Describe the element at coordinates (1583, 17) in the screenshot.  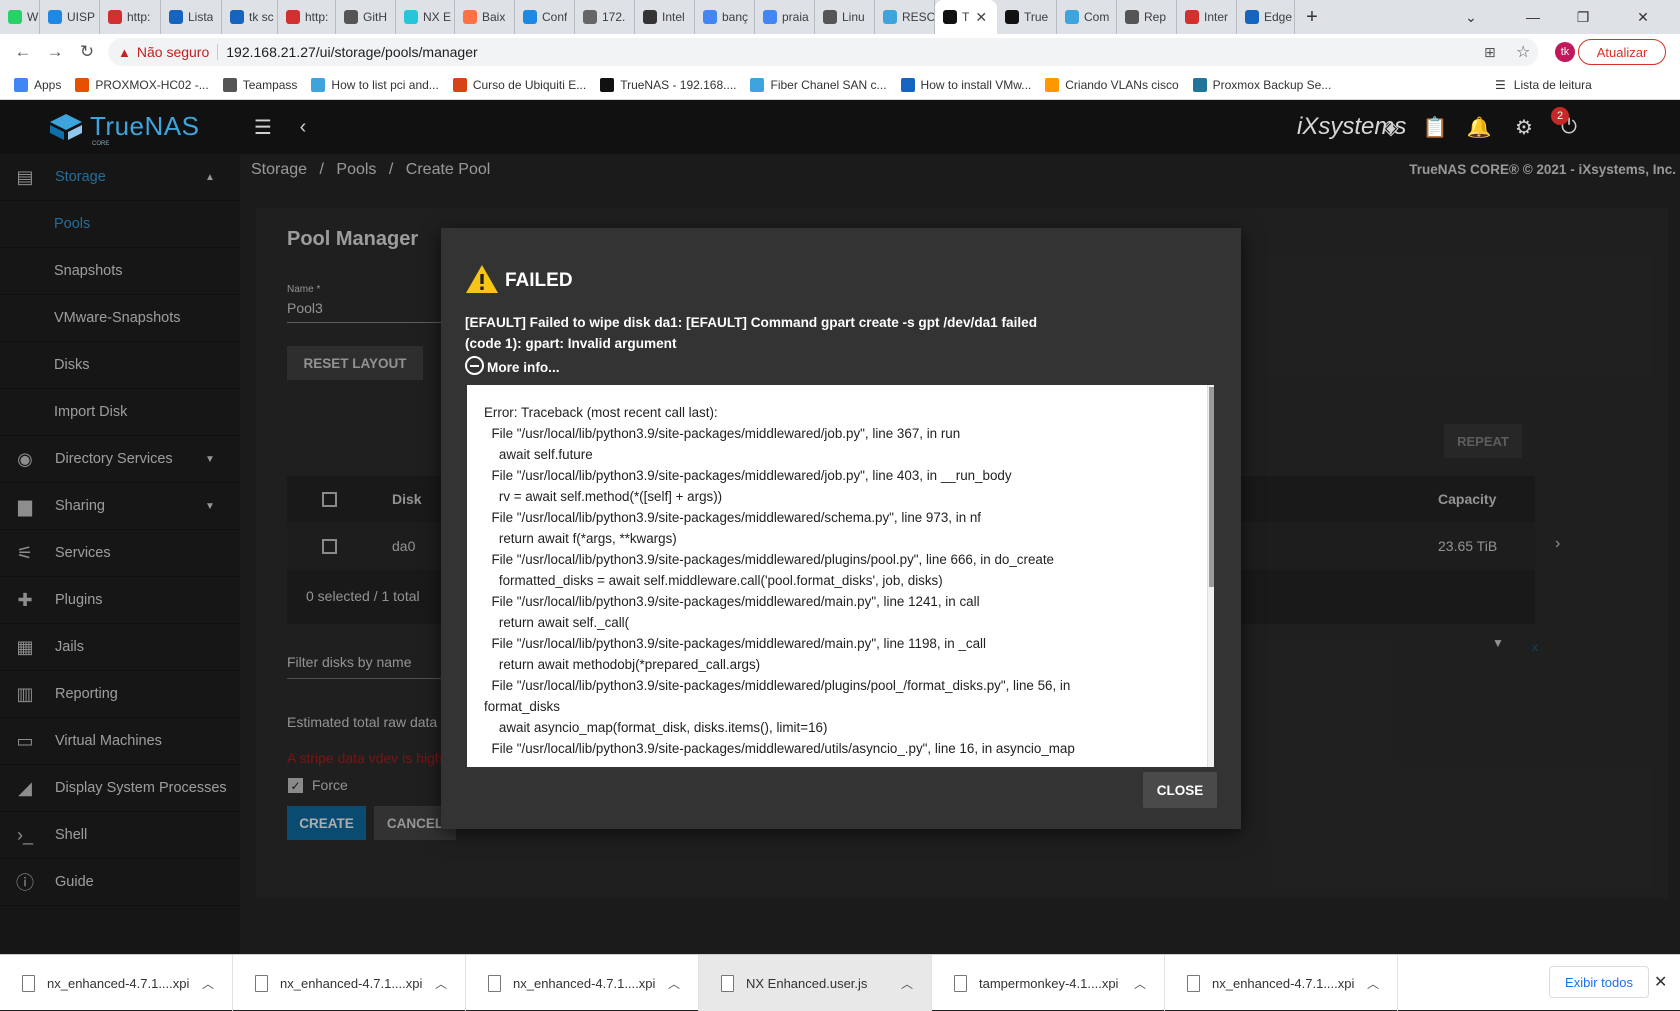
I see `restore-icon: ❐` at that location.